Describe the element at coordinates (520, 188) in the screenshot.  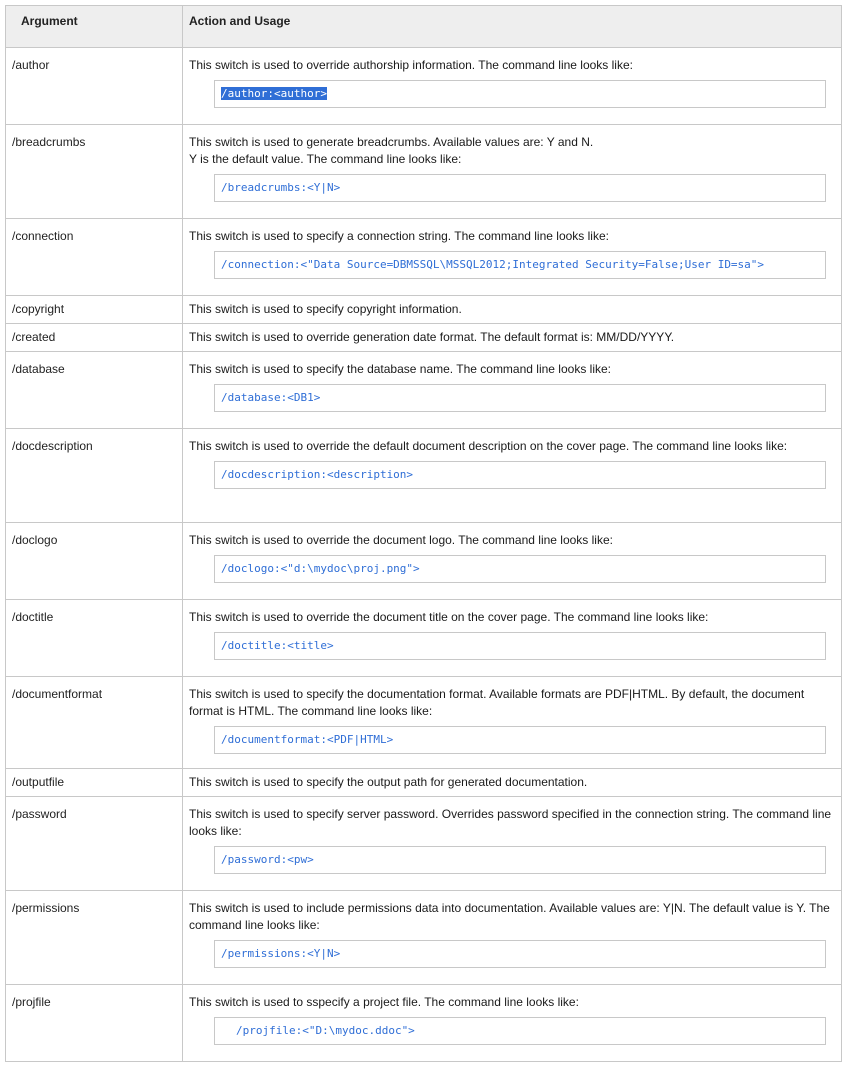
I see `command-example-box: /breadcrumbs:<Y|N>` at that location.